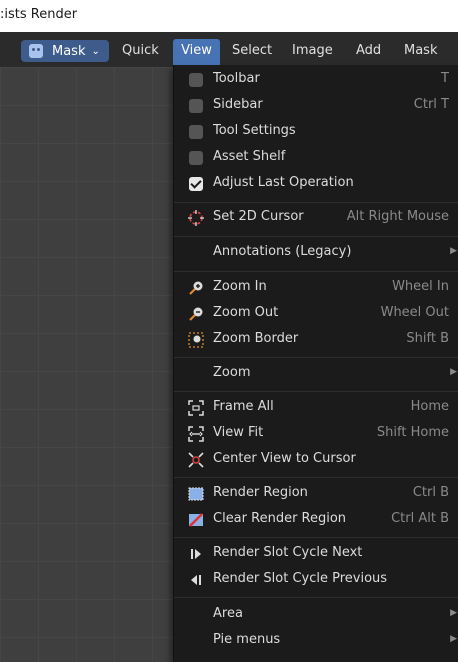 Image resolution: width=458 pixels, height=662 pixels. I want to click on window-title: :ists Render, so click(39, 14).